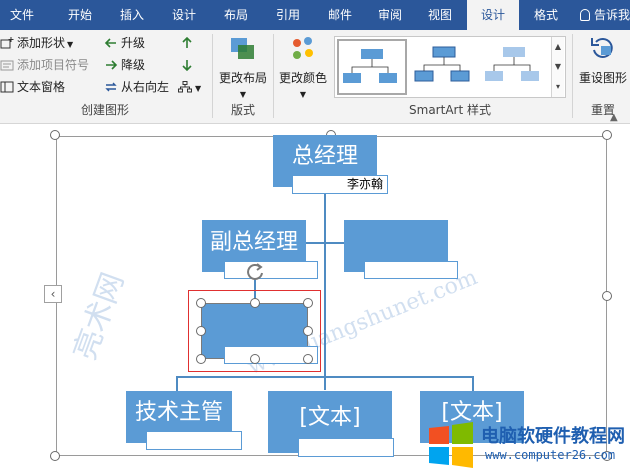  I want to click on text-pane-button: 文本窗格, so click(32, 87).